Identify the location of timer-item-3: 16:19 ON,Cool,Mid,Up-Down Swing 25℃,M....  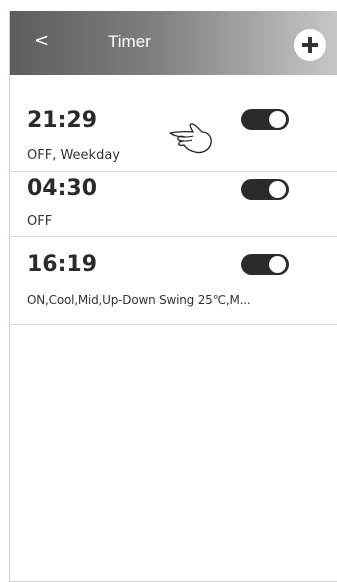
(173, 281).